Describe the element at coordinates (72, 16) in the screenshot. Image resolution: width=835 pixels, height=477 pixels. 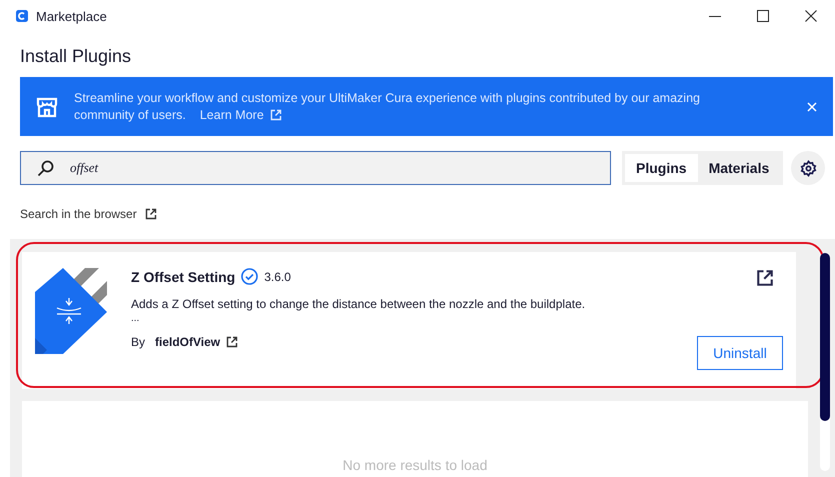
I see `window-title: Marketplace` at that location.